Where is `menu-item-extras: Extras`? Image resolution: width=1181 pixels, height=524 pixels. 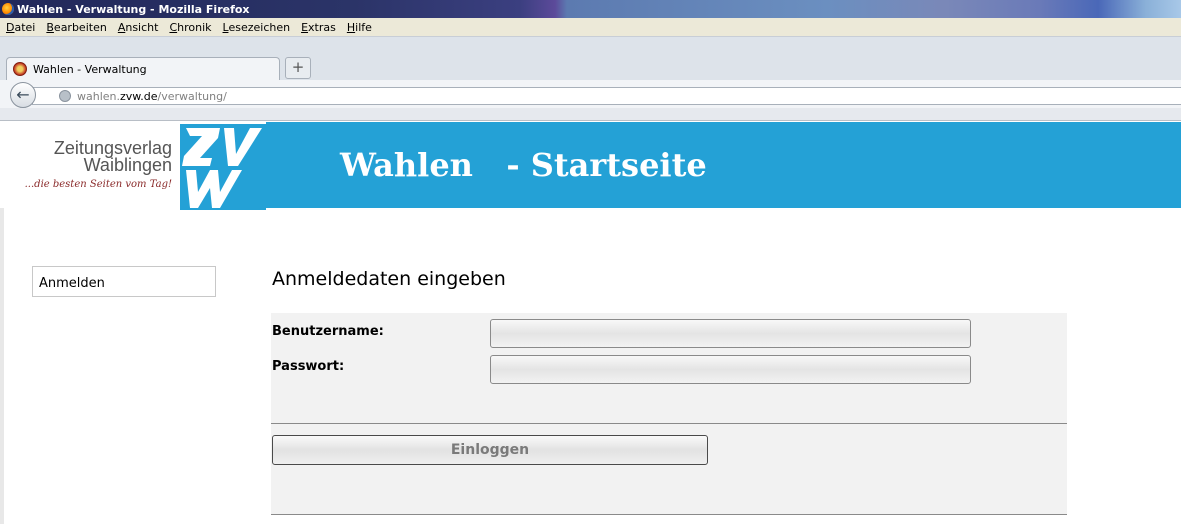 menu-item-extras: Extras is located at coordinates (318, 27).